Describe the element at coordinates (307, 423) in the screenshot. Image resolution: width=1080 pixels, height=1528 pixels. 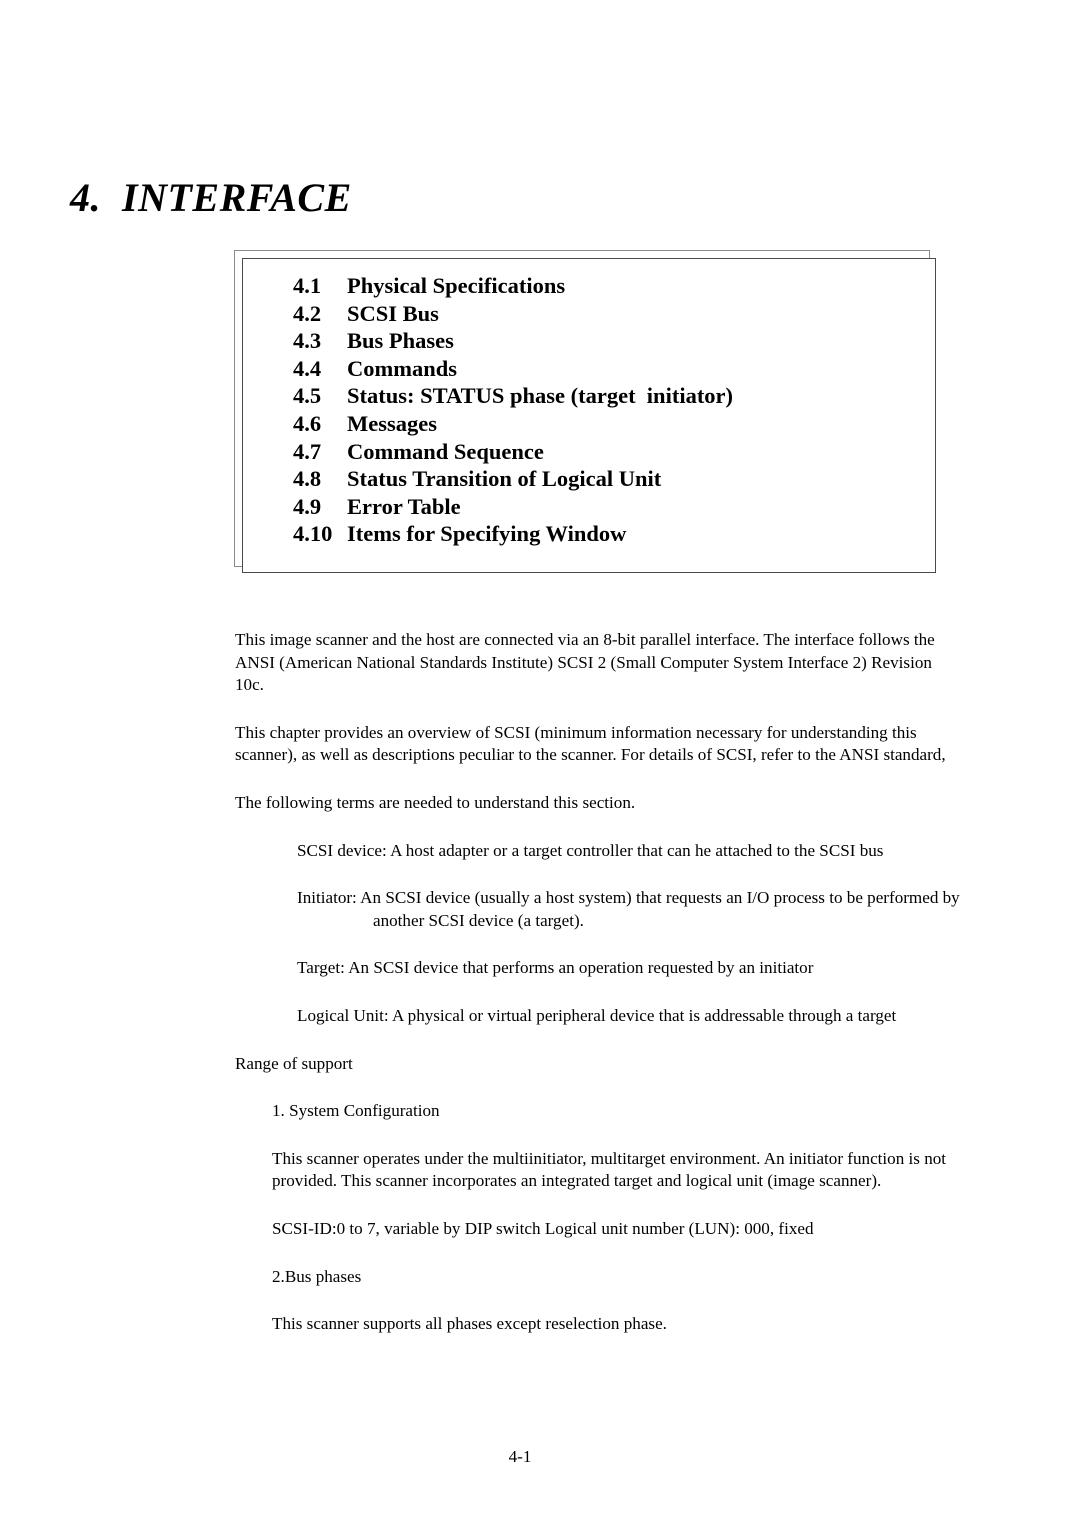
I see `toc-entry-number: 4.6` at that location.